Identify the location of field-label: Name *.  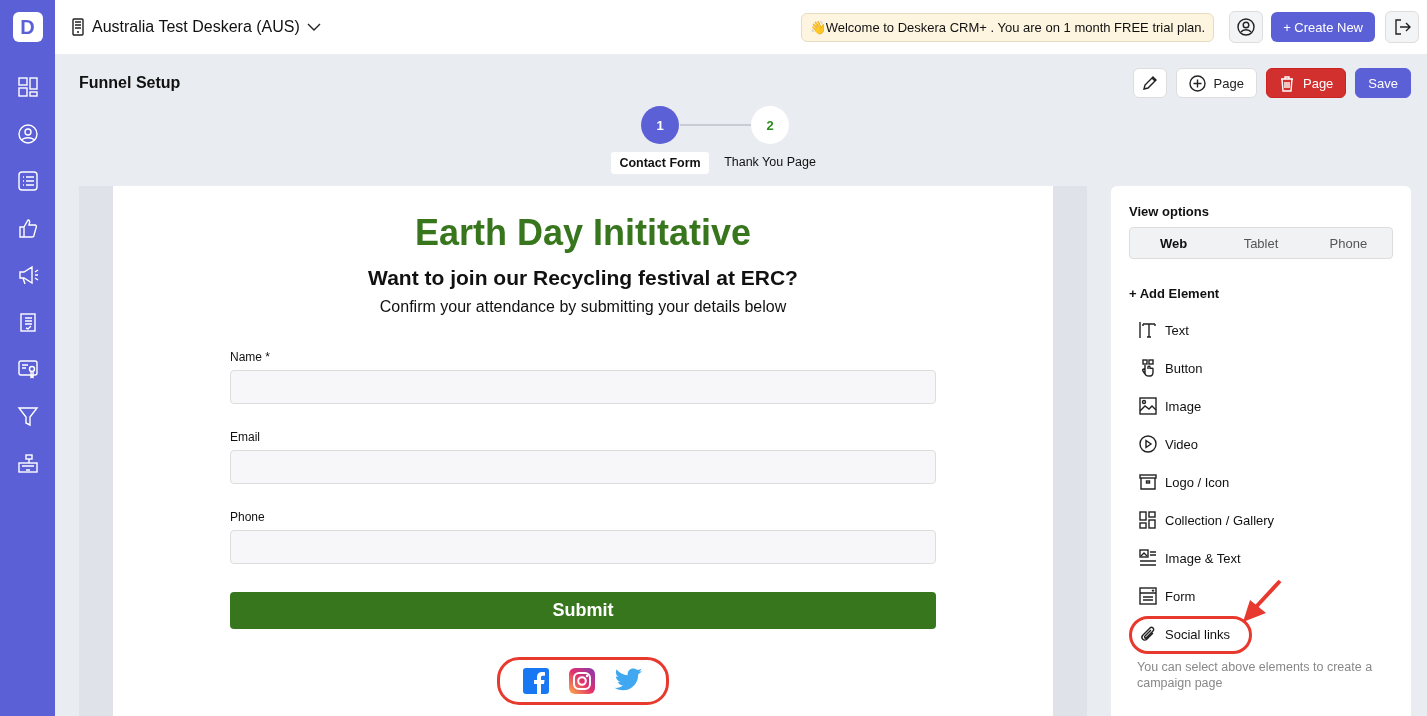
(250, 357).